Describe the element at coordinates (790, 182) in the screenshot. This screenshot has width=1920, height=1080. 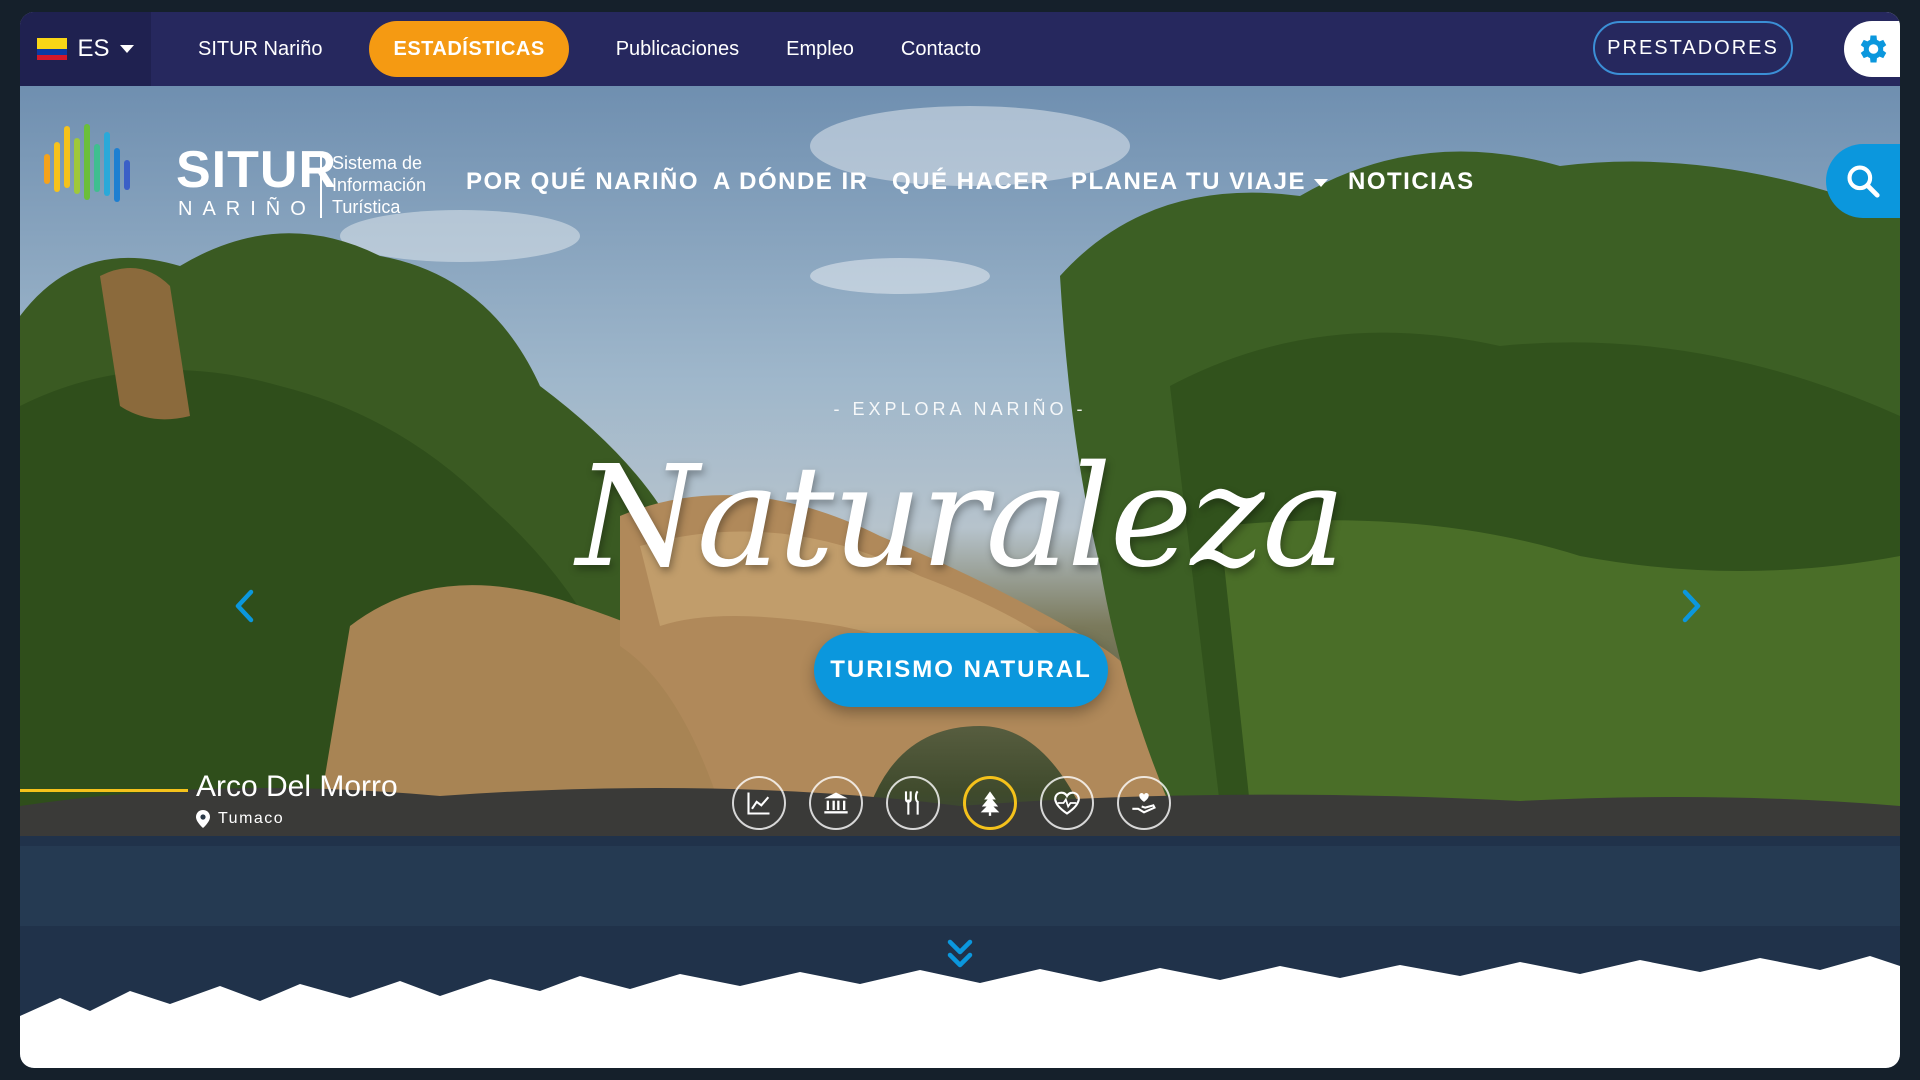
I see `nav-a-donde-ir: A DÓNDE IR` at that location.